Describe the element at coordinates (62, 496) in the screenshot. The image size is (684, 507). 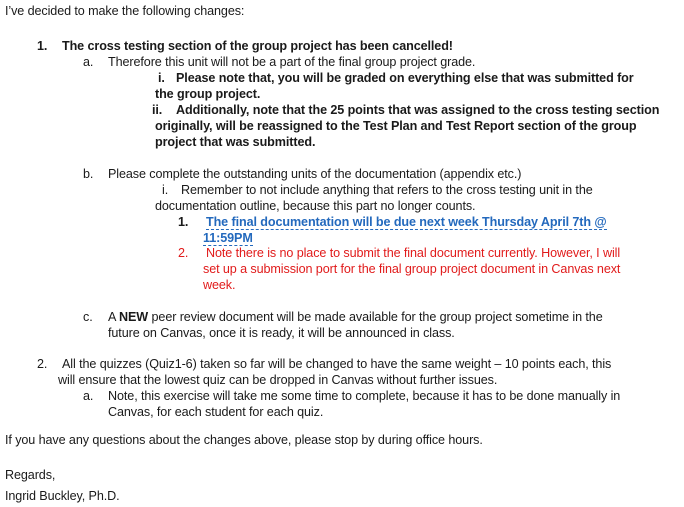
I see `signature-text: Ingrid Buckley, Ph.D.` at that location.